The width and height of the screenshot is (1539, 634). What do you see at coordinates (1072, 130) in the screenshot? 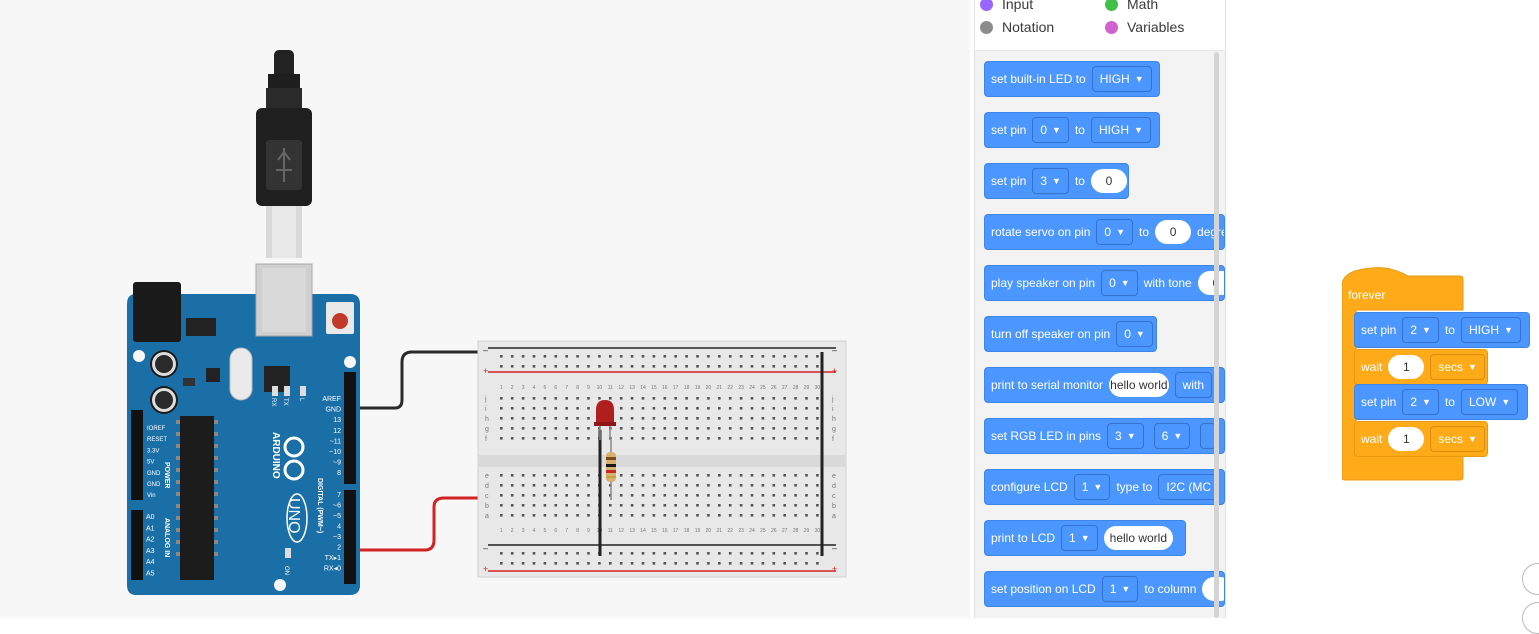
I see `block-set-pin-digital: set pin 0 ▼ to HIGH ▼` at bounding box center [1072, 130].